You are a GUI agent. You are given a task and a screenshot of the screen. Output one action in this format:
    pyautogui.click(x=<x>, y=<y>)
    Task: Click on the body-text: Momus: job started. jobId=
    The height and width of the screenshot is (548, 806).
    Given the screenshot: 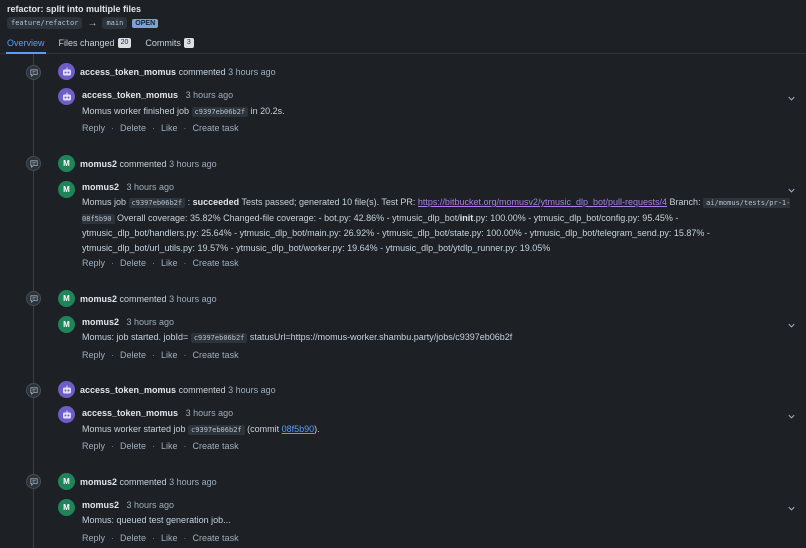 What is the action you would take?
    pyautogui.click(x=136, y=337)
    